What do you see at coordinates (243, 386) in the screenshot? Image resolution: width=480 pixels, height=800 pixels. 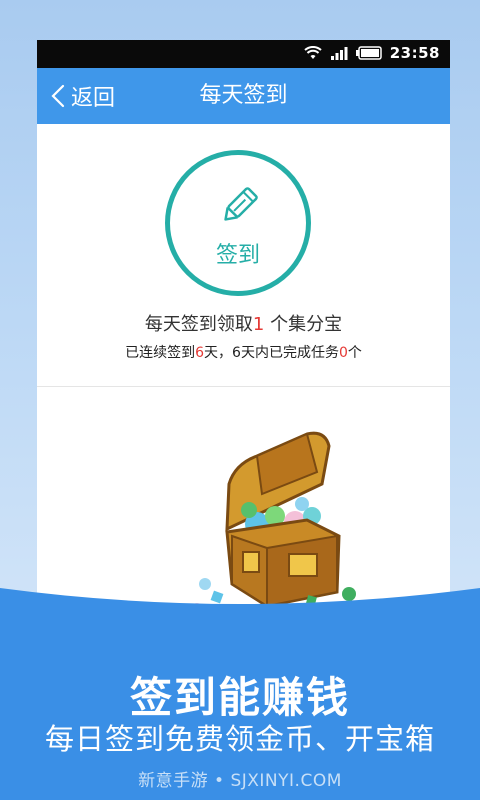 I see `divider` at bounding box center [243, 386].